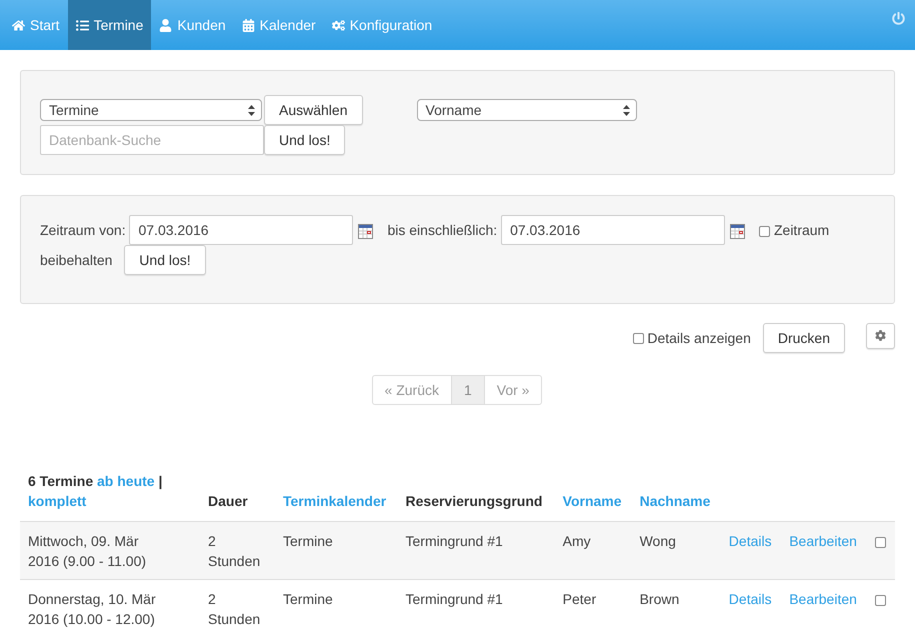 The height and width of the screenshot is (640, 915). I want to click on nav-tab: Kalender, so click(279, 25).